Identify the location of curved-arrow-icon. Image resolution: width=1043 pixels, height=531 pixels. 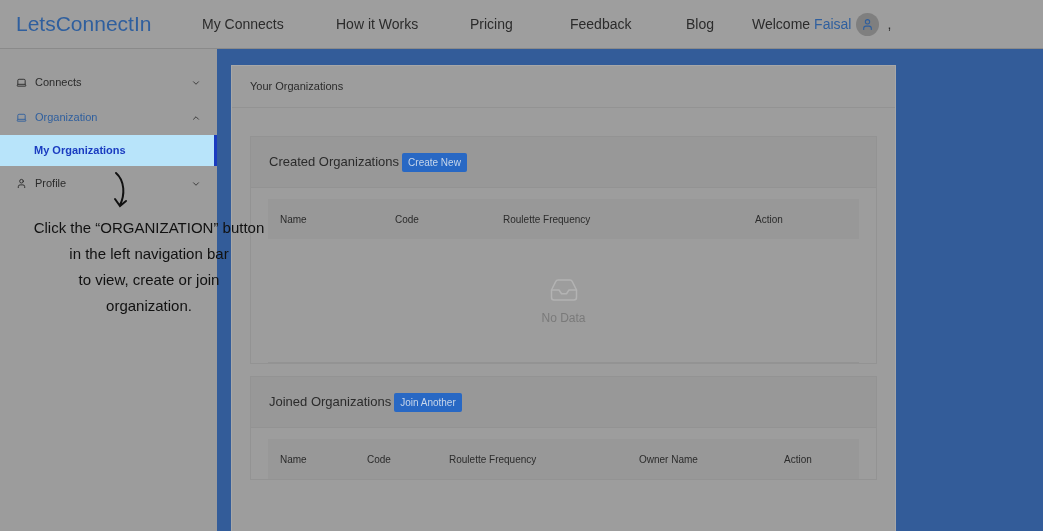
(121, 190).